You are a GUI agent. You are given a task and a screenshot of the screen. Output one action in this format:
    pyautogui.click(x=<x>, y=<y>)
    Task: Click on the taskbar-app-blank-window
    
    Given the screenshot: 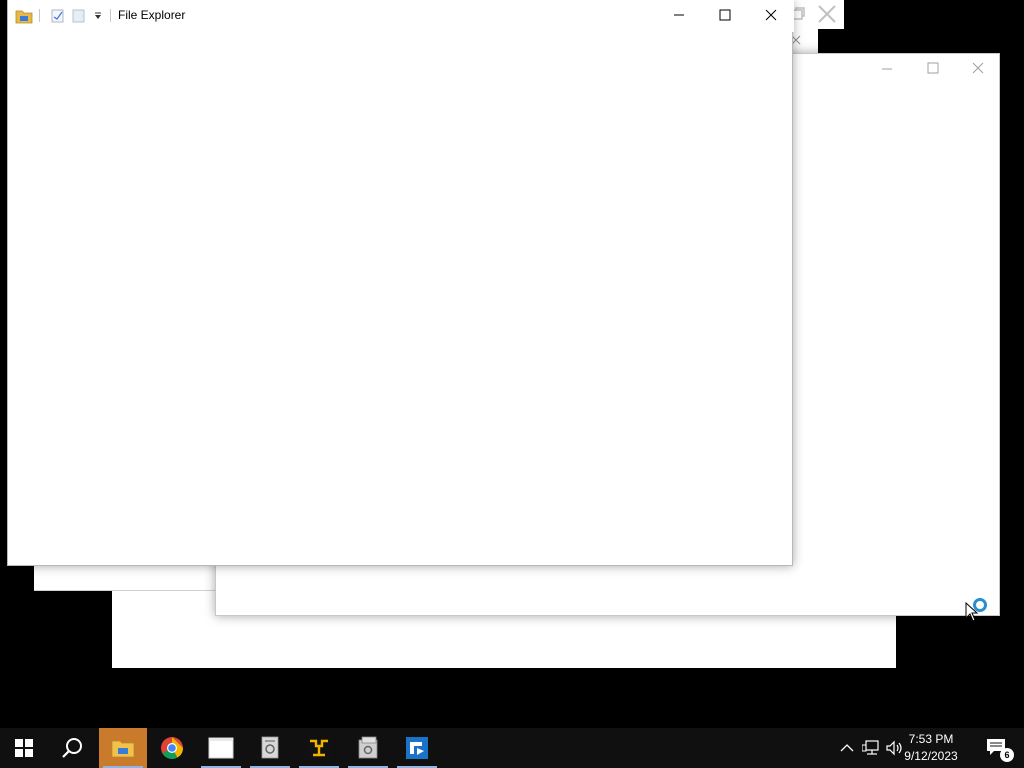 What is the action you would take?
    pyautogui.click(x=221, y=748)
    